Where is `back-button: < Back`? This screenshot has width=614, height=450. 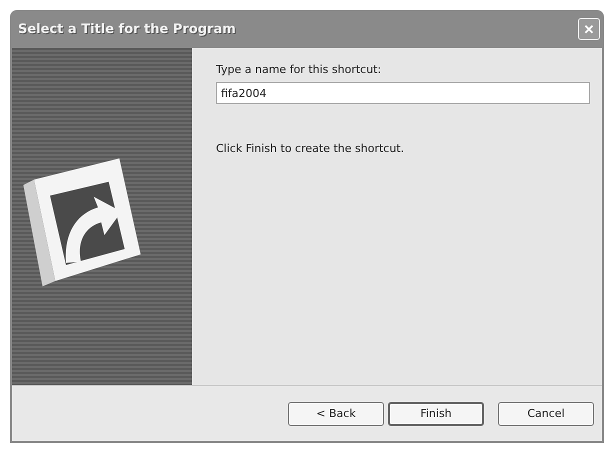 back-button: < Back is located at coordinates (336, 414).